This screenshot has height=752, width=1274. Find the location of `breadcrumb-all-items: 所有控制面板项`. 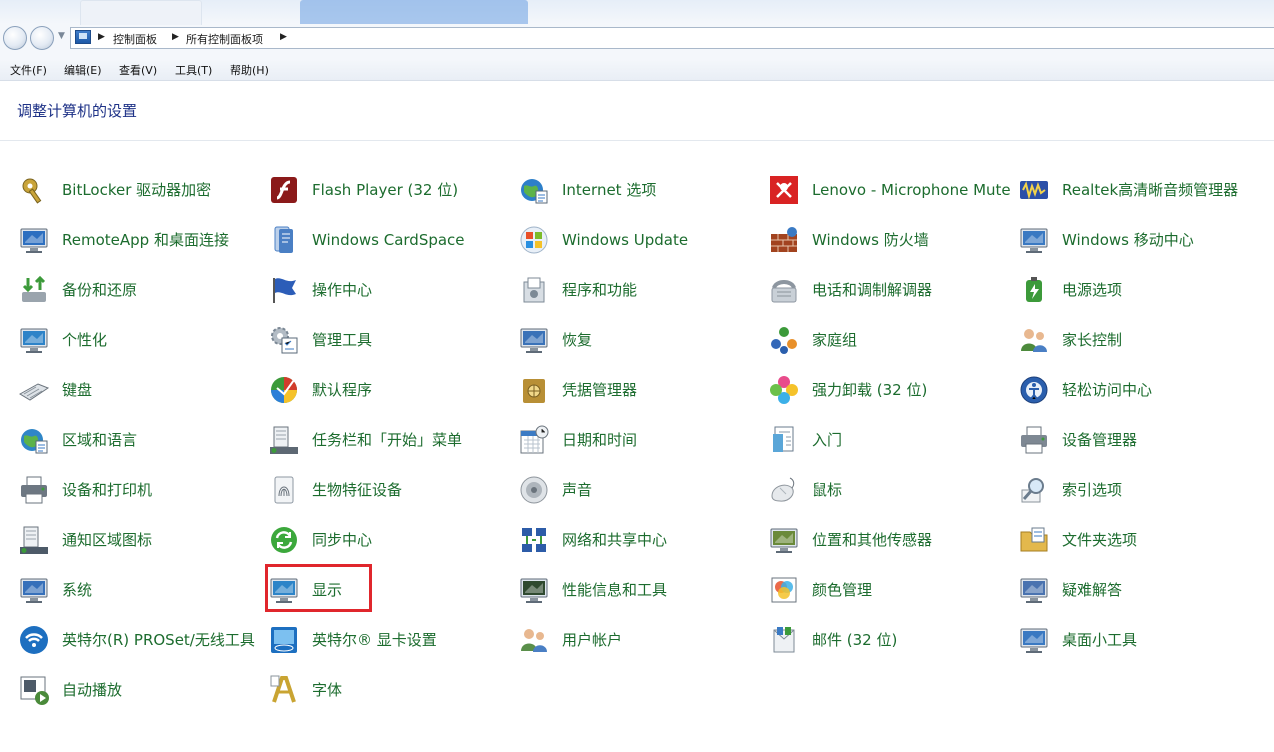

breadcrumb-all-items: 所有控制面板项 is located at coordinates (224, 39).